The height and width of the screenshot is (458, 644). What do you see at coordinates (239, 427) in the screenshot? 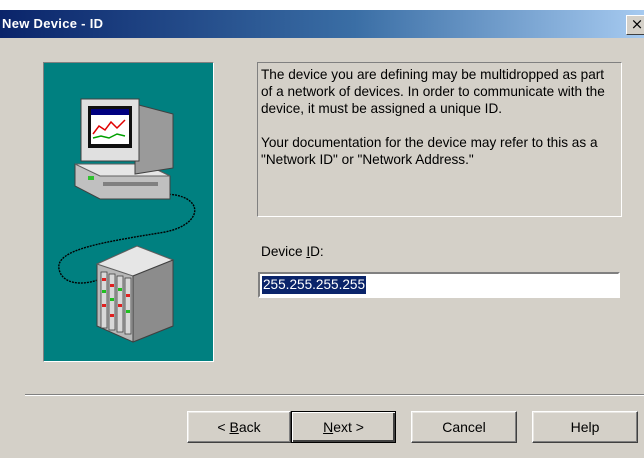
I see `back-button: < Back` at bounding box center [239, 427].